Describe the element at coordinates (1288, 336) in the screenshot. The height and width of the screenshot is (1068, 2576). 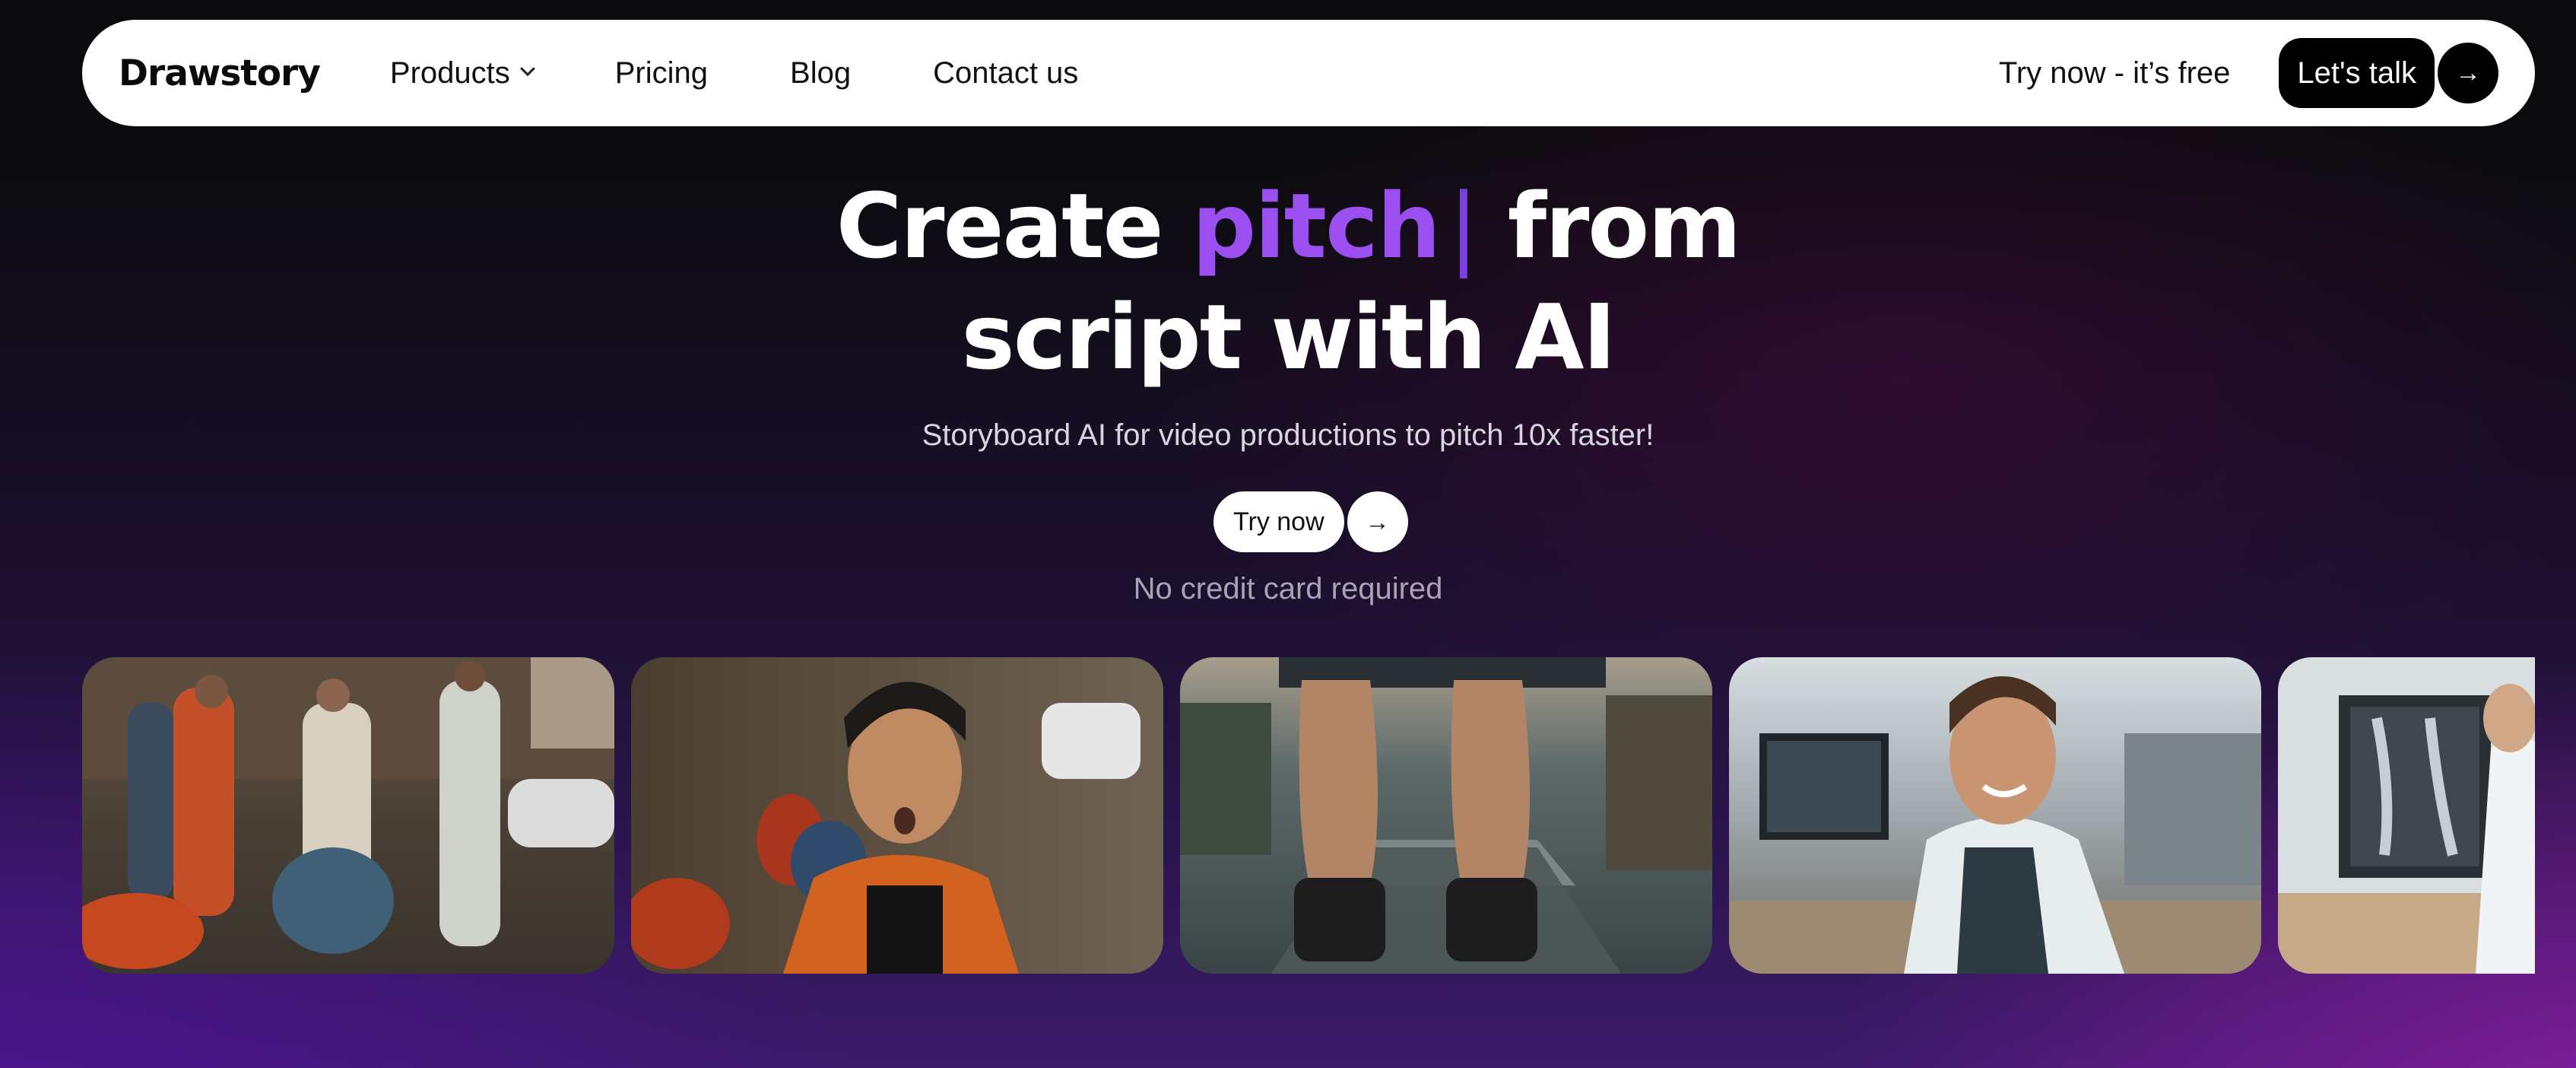
I see `hero-title-line2: script with AI` at that location.